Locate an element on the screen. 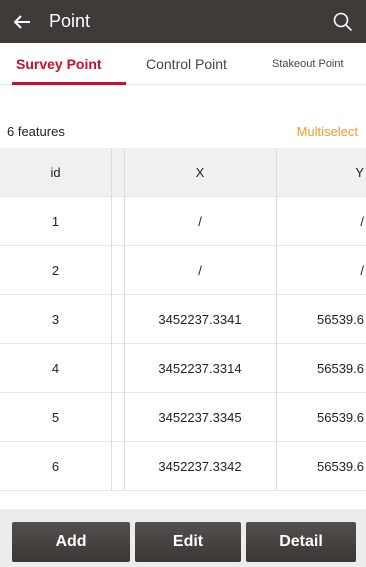 This screenshot has width=366, height=567. search-icon is located at coordinates (343, 22).